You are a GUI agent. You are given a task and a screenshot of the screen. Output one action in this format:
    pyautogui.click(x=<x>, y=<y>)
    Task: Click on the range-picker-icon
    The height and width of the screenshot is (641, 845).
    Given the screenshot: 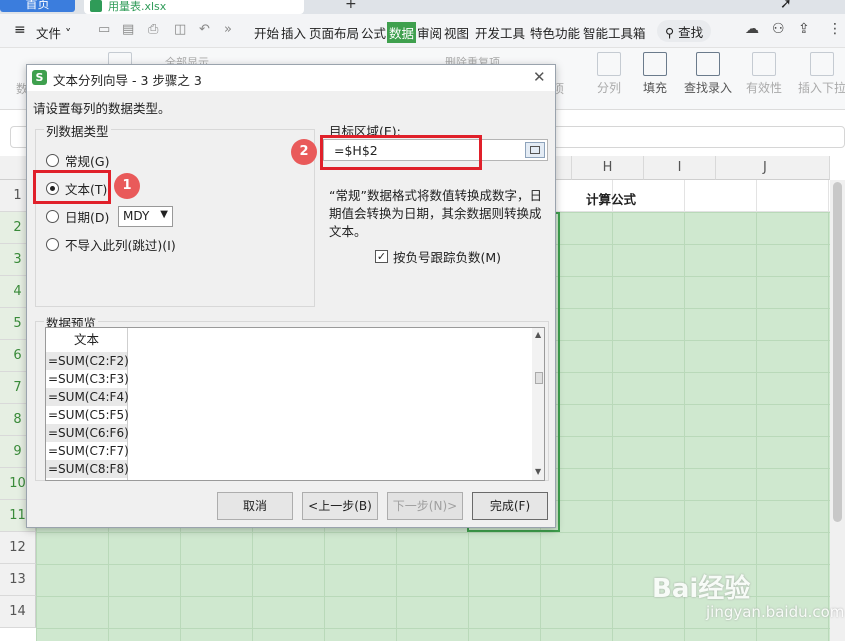 What is the action you would take?
    pyautogui.click(x=535, y=150)
    